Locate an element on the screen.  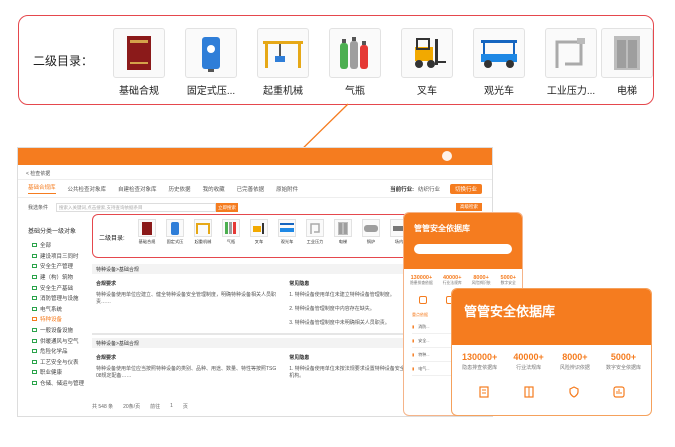
section-breadcrumb: 特种设备>基础合规 is located at coordinates (257, 269).